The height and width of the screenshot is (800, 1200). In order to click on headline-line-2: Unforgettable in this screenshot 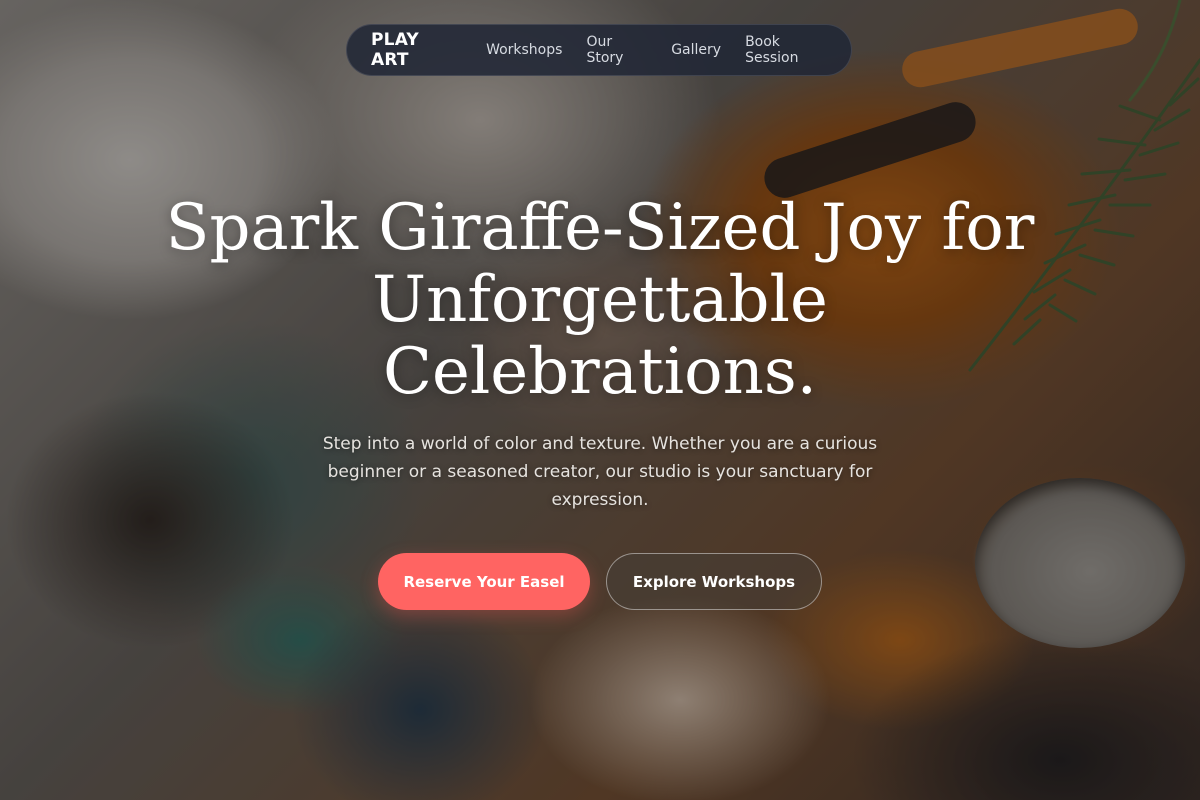, I will do `click(600, 300)`.